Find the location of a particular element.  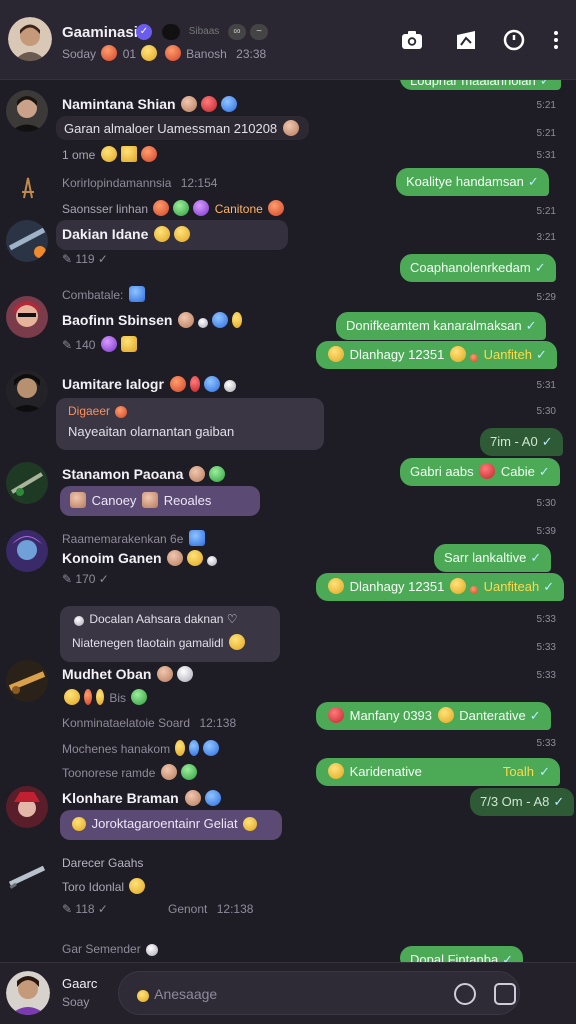

message-text: 7im - A0 is located at coordinates (514, 441).